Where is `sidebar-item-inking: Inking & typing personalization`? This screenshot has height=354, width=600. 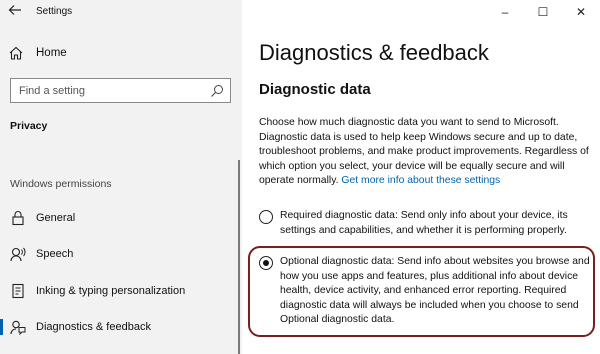 sidebar-item-inking: Inking & typing personalization is located at coordinates (121, 291).